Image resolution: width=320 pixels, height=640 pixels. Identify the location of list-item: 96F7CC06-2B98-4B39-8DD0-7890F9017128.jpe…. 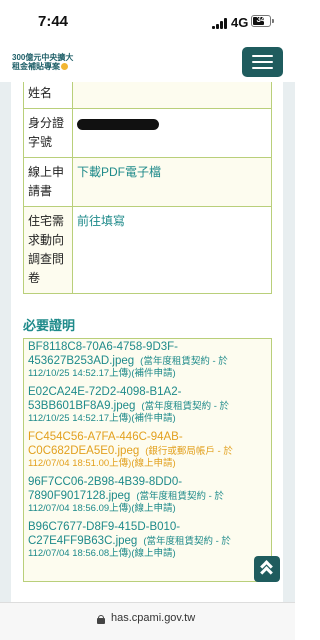
(147, 495).